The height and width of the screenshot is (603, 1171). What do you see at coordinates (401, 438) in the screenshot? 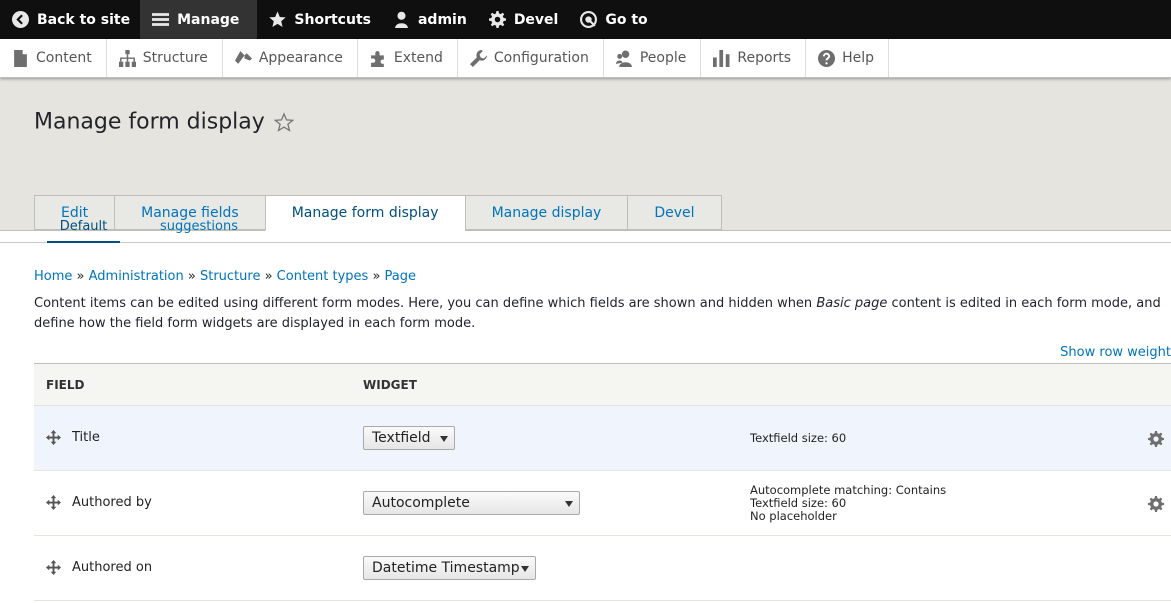
I see `widget-select-value: Textfield` at bounding box center [401, 438].